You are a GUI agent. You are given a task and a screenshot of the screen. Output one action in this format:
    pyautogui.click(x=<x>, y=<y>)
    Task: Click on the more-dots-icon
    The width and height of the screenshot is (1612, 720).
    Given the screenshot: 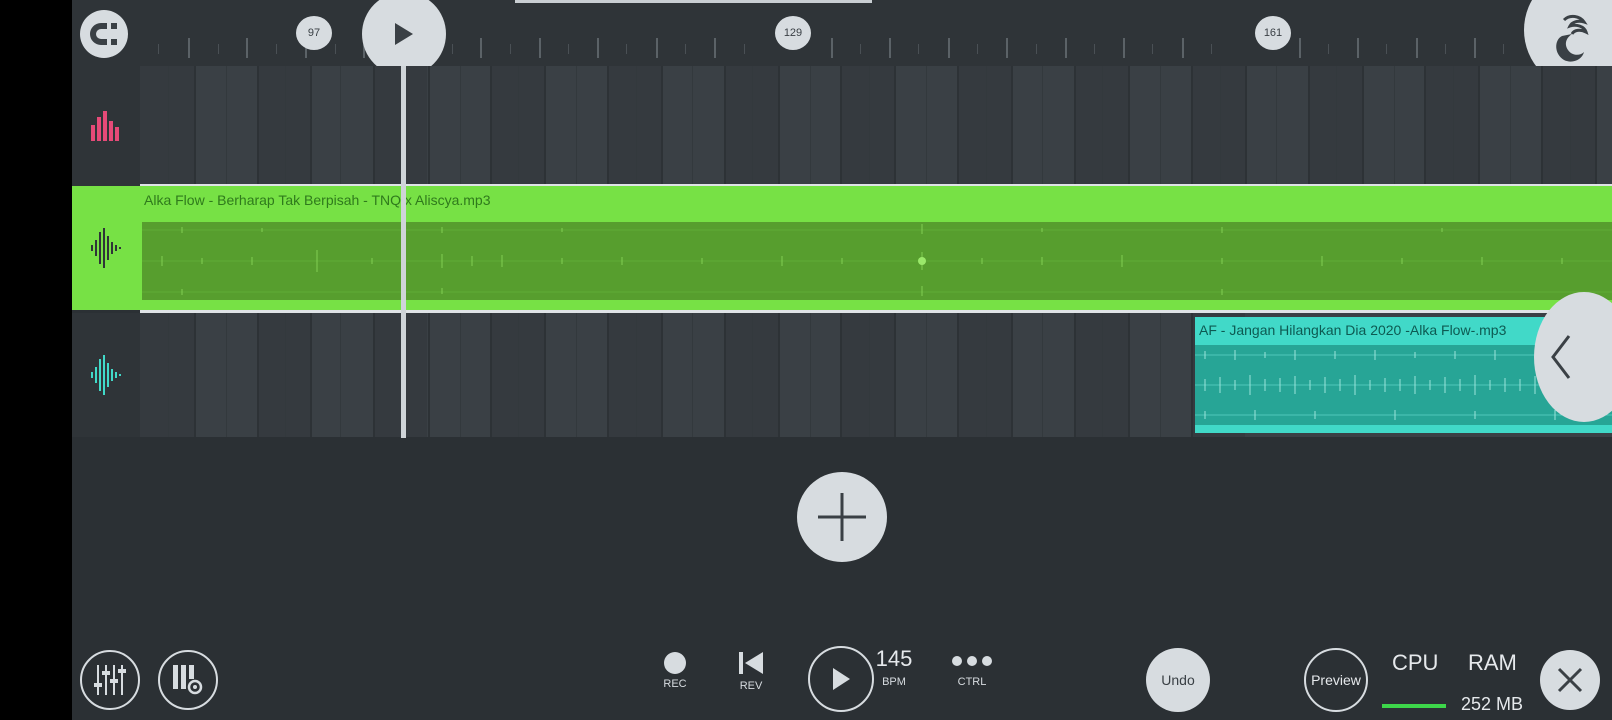 What is the action you would take?
    pyautogui.click(x=972, y=661)
    